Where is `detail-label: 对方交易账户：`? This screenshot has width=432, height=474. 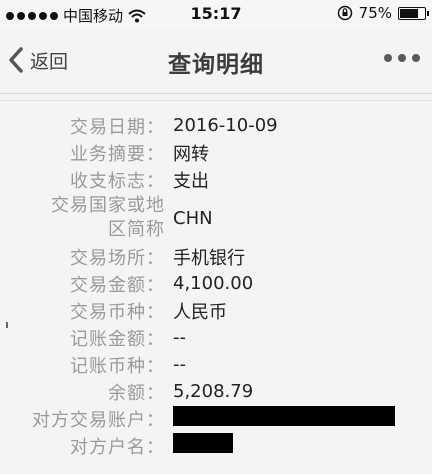 detail-label: 对方交易账户： is located at coordinates (98, 420).